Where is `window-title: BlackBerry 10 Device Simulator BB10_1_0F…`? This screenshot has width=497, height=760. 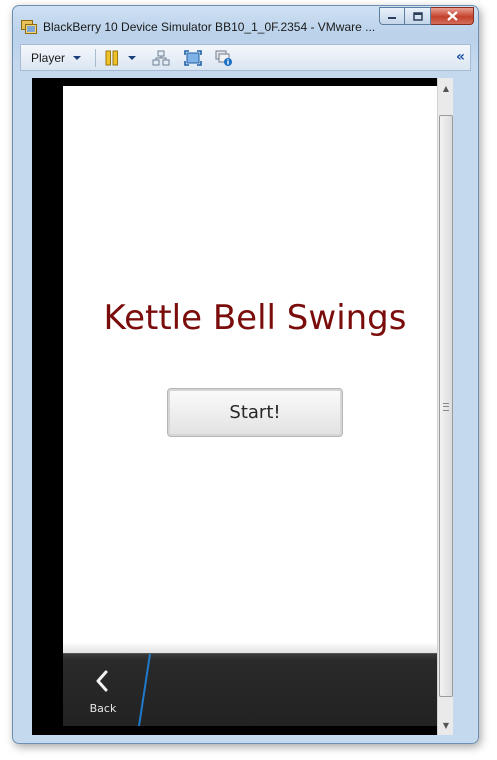 window-title: BlackBerry 10 Device Simulator BB10_1_0F… is located at coordinates (209, 27).